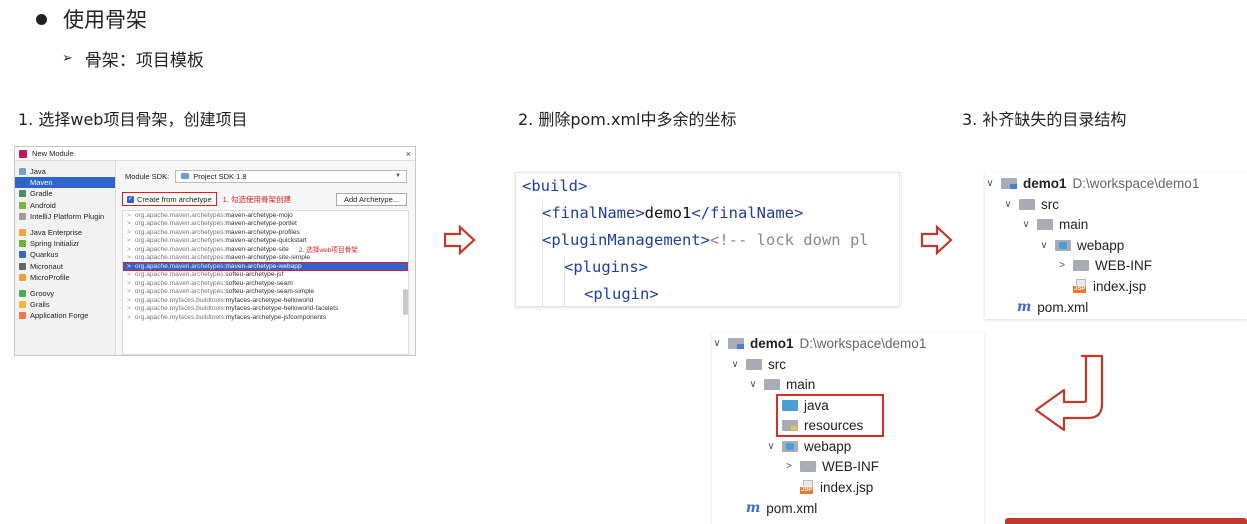 This screenshot has width=1247, height=524. Describe the element at coordinates (65, 254) in the screenshot. I see `sidebar-item: Quarkus` at that location.